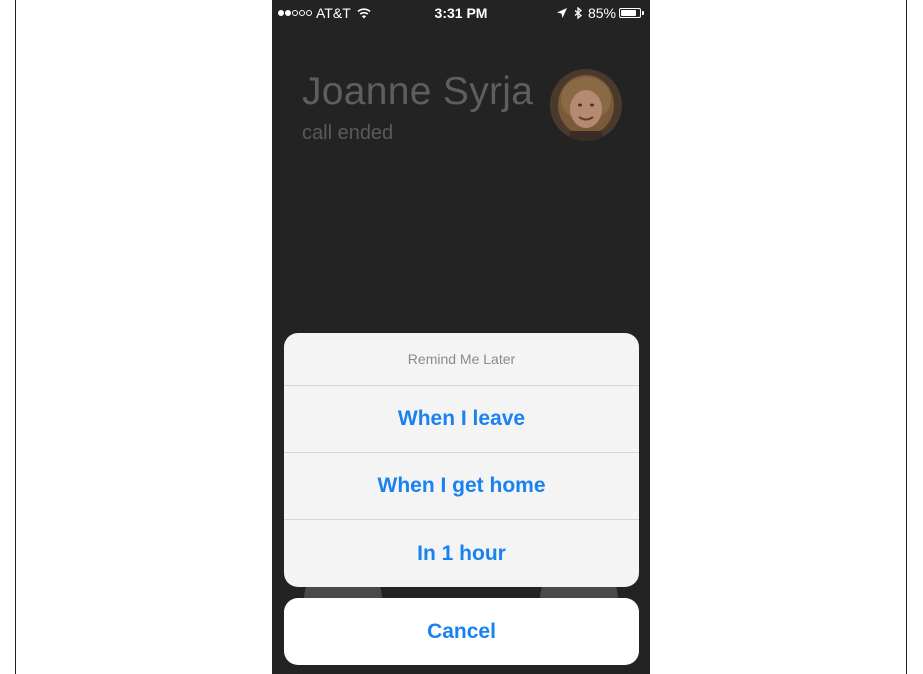 The width and height of the screenshot is (923, 674). What do you see at coordinates (461, 13) in the screenshot?
I see `status-bar: AT&T 3:31 PM 85%` at bounding box center [461, 13].